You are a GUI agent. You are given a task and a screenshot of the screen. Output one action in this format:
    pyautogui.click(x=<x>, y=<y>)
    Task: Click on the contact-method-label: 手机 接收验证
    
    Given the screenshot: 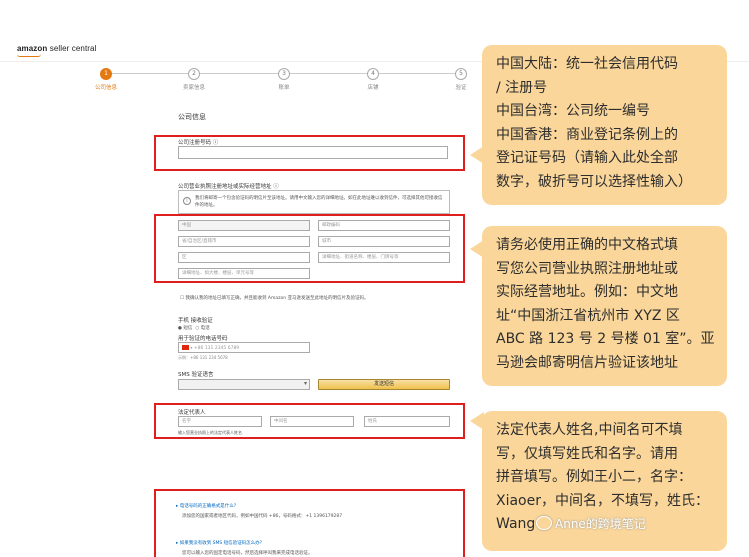 What is the action you would take?
    pyautogui.click(x=195, y=321)
    